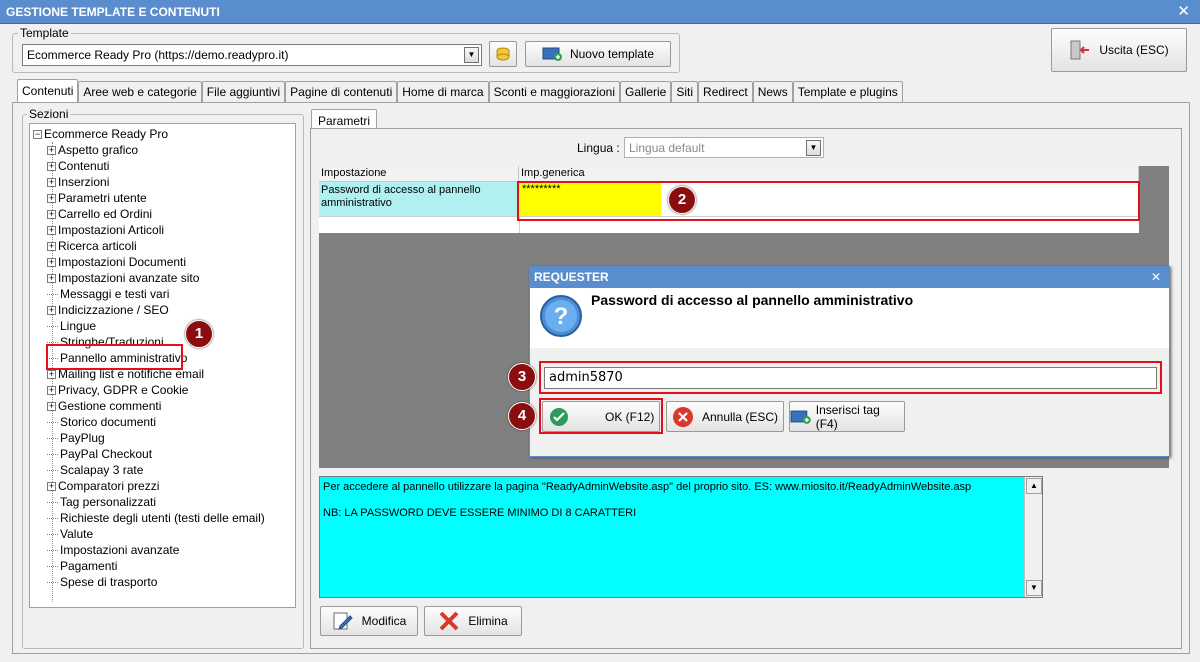 The height and width of the screenshot is (662, 1200). Describe the element at coordinates (77, 534) in the screenshot. I see `tree-item-label: Valute` at that location.